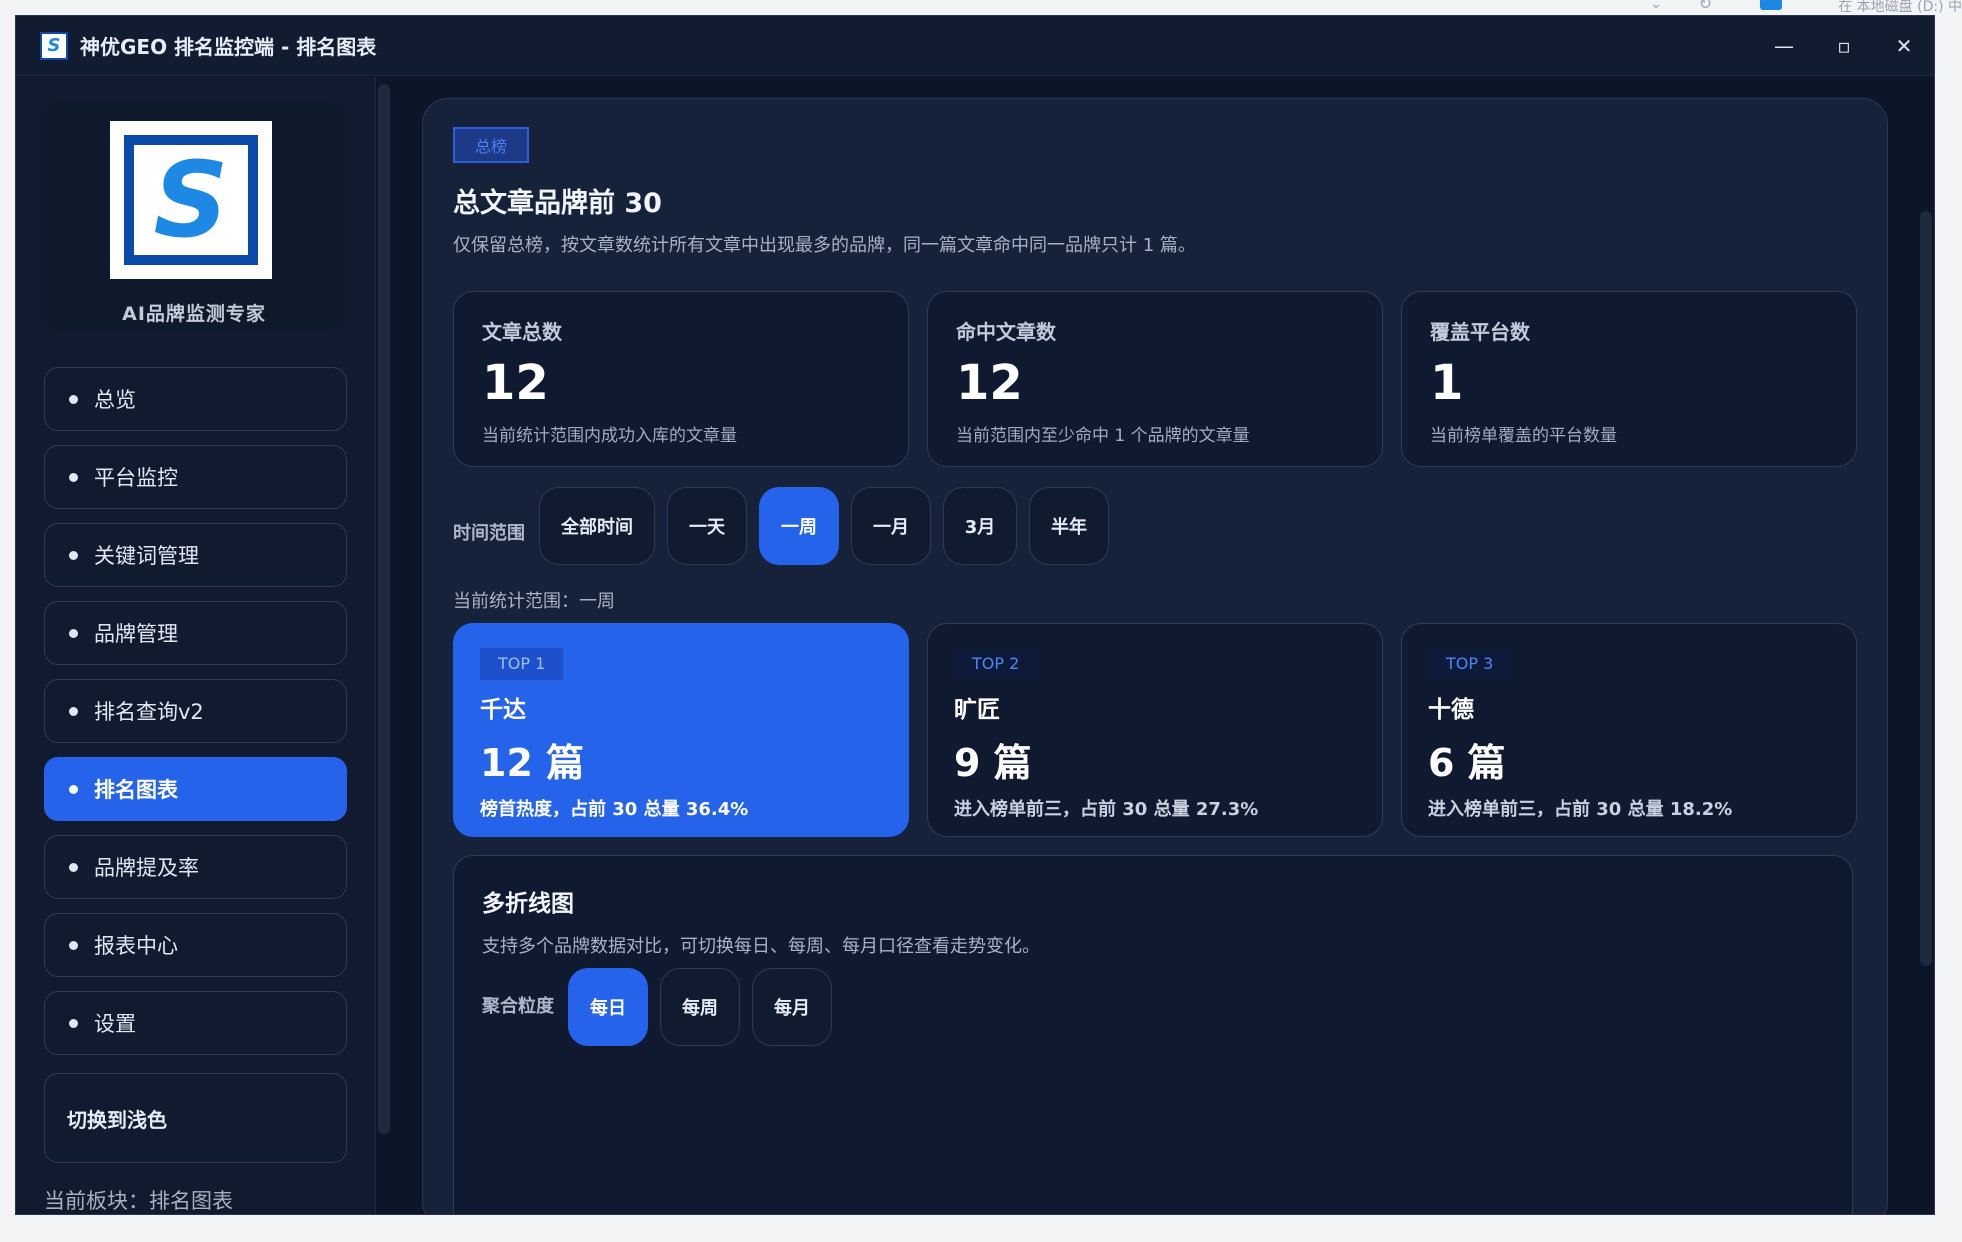 This screenshot has width=1962, height=1242. I want to click on top-rank-badge: TOP 3, so click(1470, 664).